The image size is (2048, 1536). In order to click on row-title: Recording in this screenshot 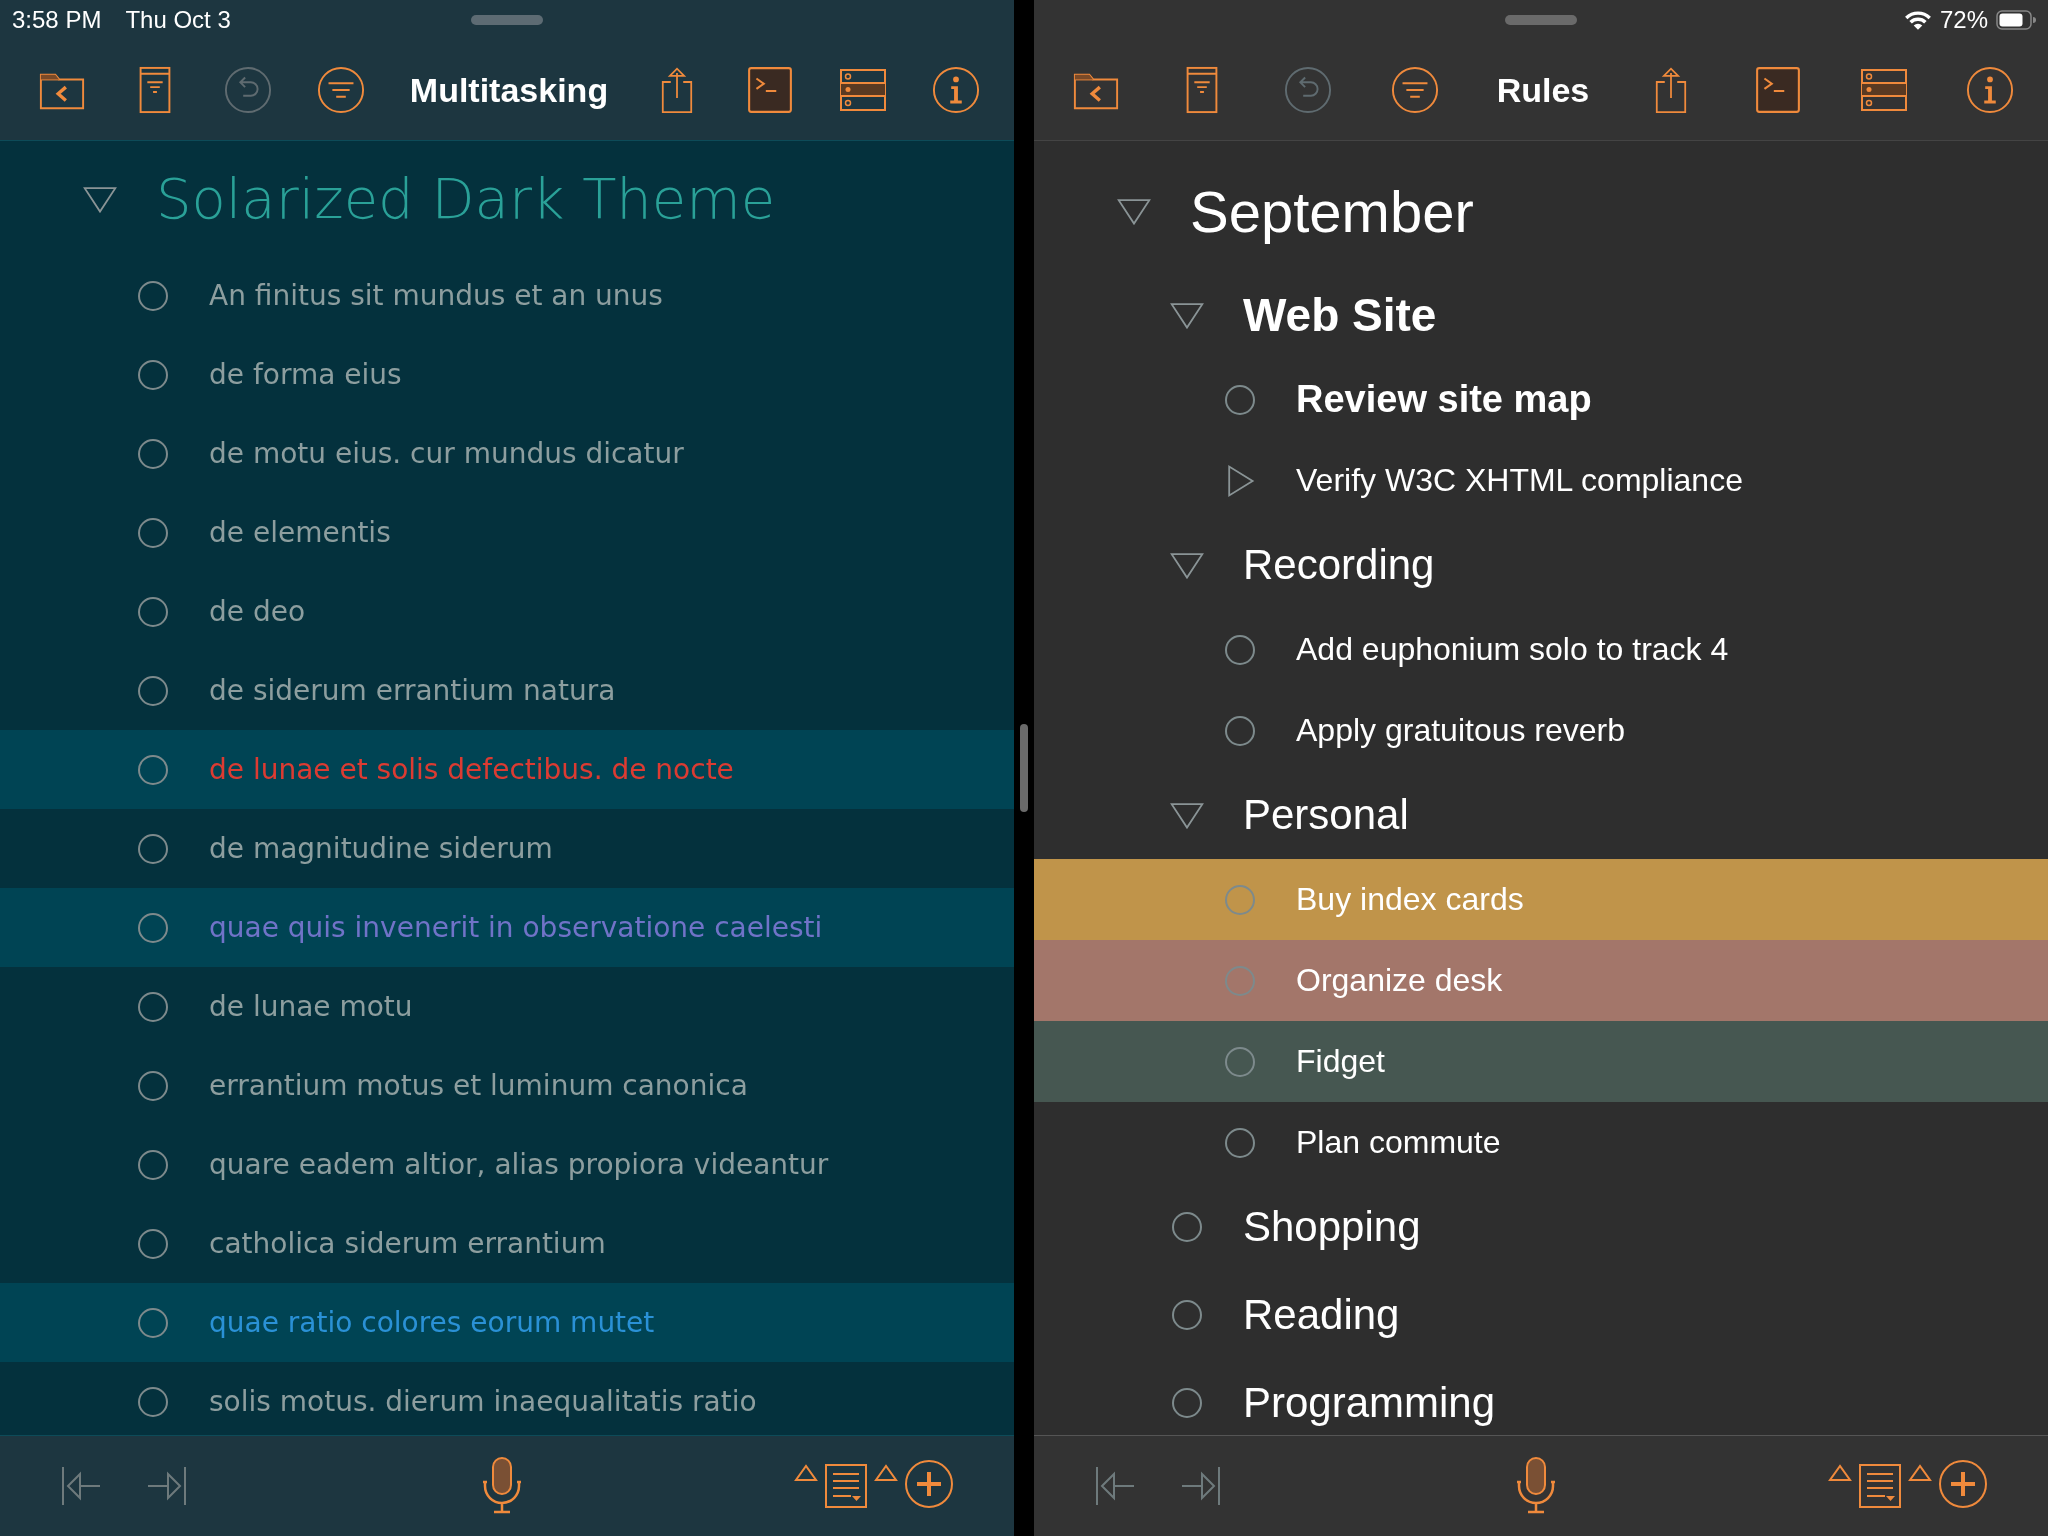, I will do `click(1339, 565)`.